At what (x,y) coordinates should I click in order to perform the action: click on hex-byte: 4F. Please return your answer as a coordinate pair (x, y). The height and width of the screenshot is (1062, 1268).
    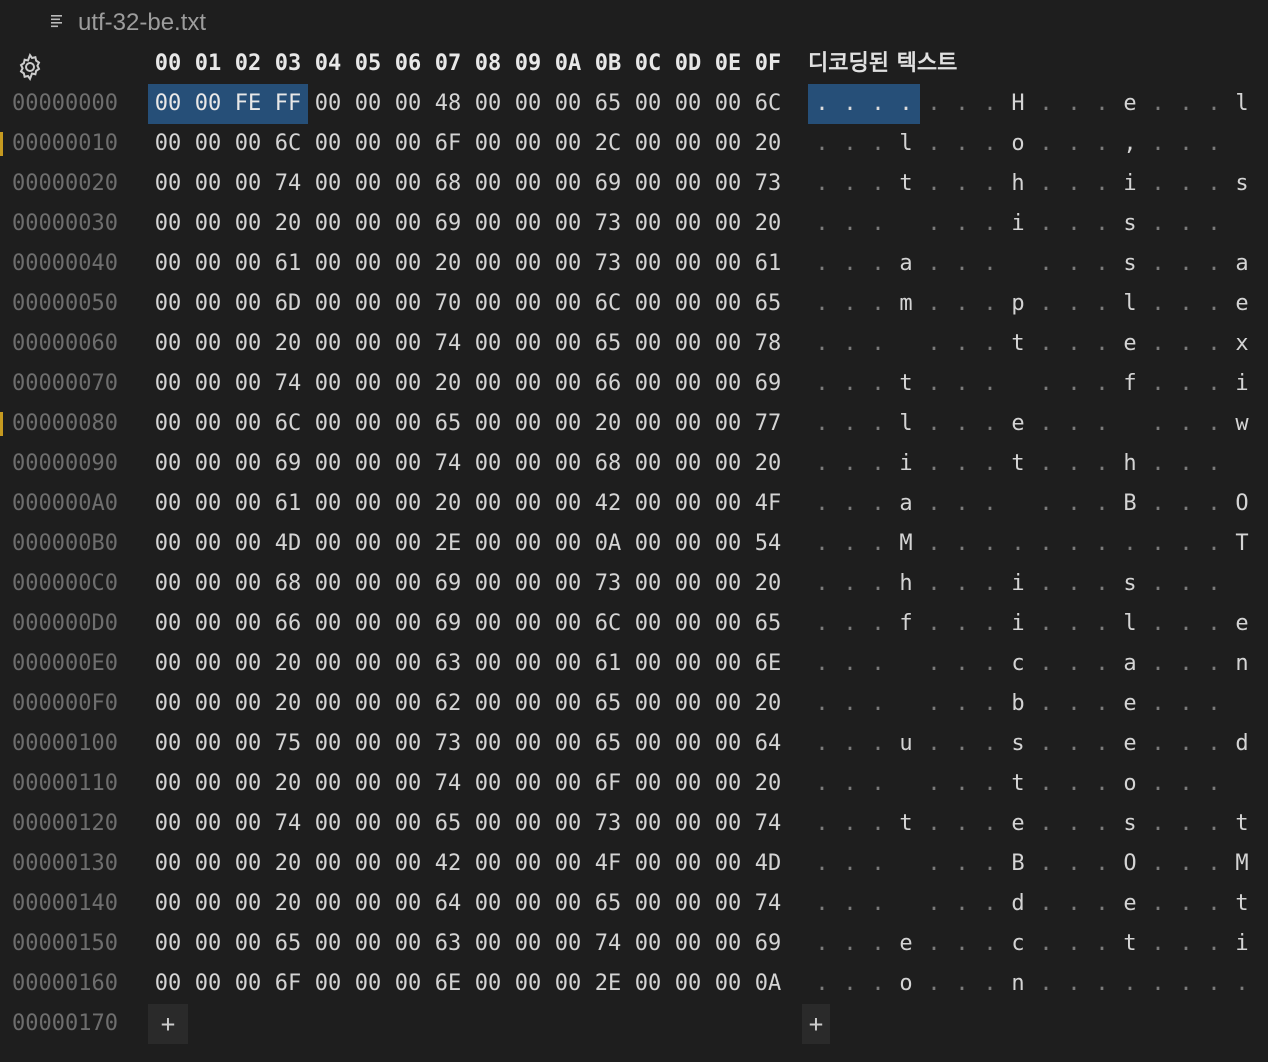
    Looking at the image, I should click on (608, 864).